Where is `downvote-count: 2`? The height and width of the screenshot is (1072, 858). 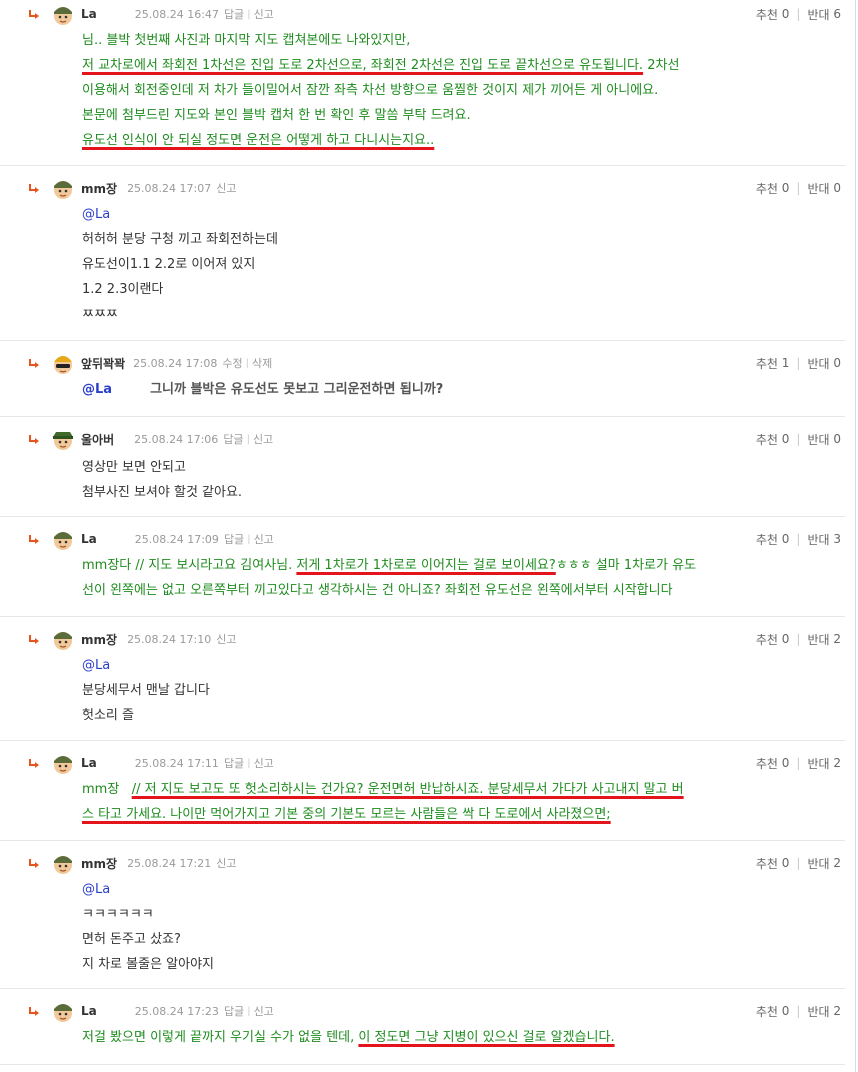 downvote-count: 2 is located at coordinates (837, 863).